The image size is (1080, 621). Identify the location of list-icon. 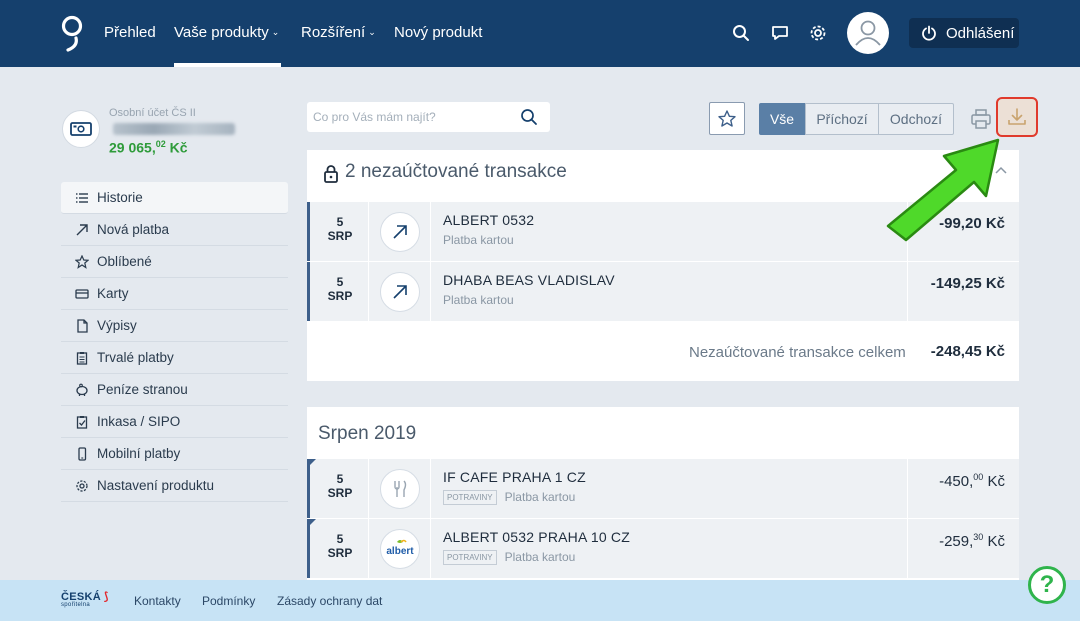
(82, 198).